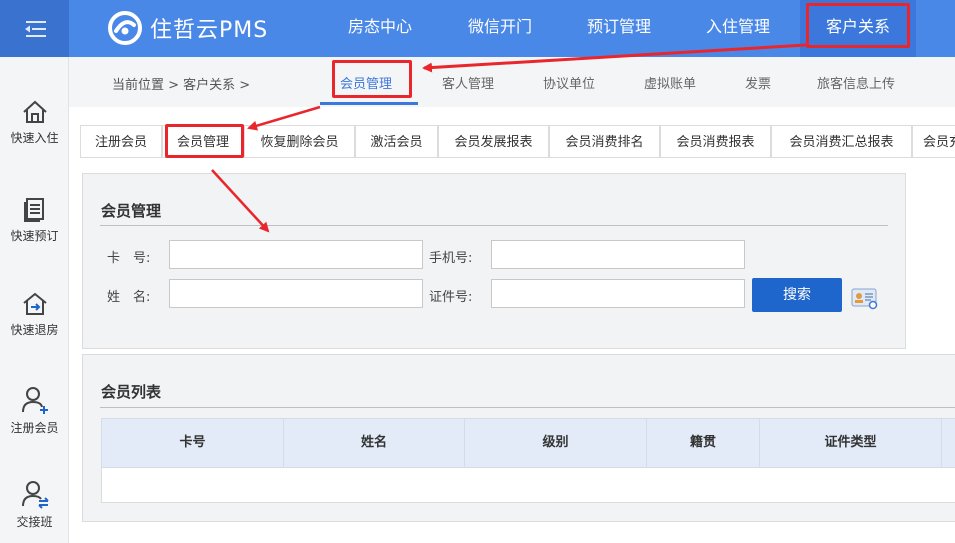  I want to click on tab-activate-member: 激活会员, so click(396, 141).